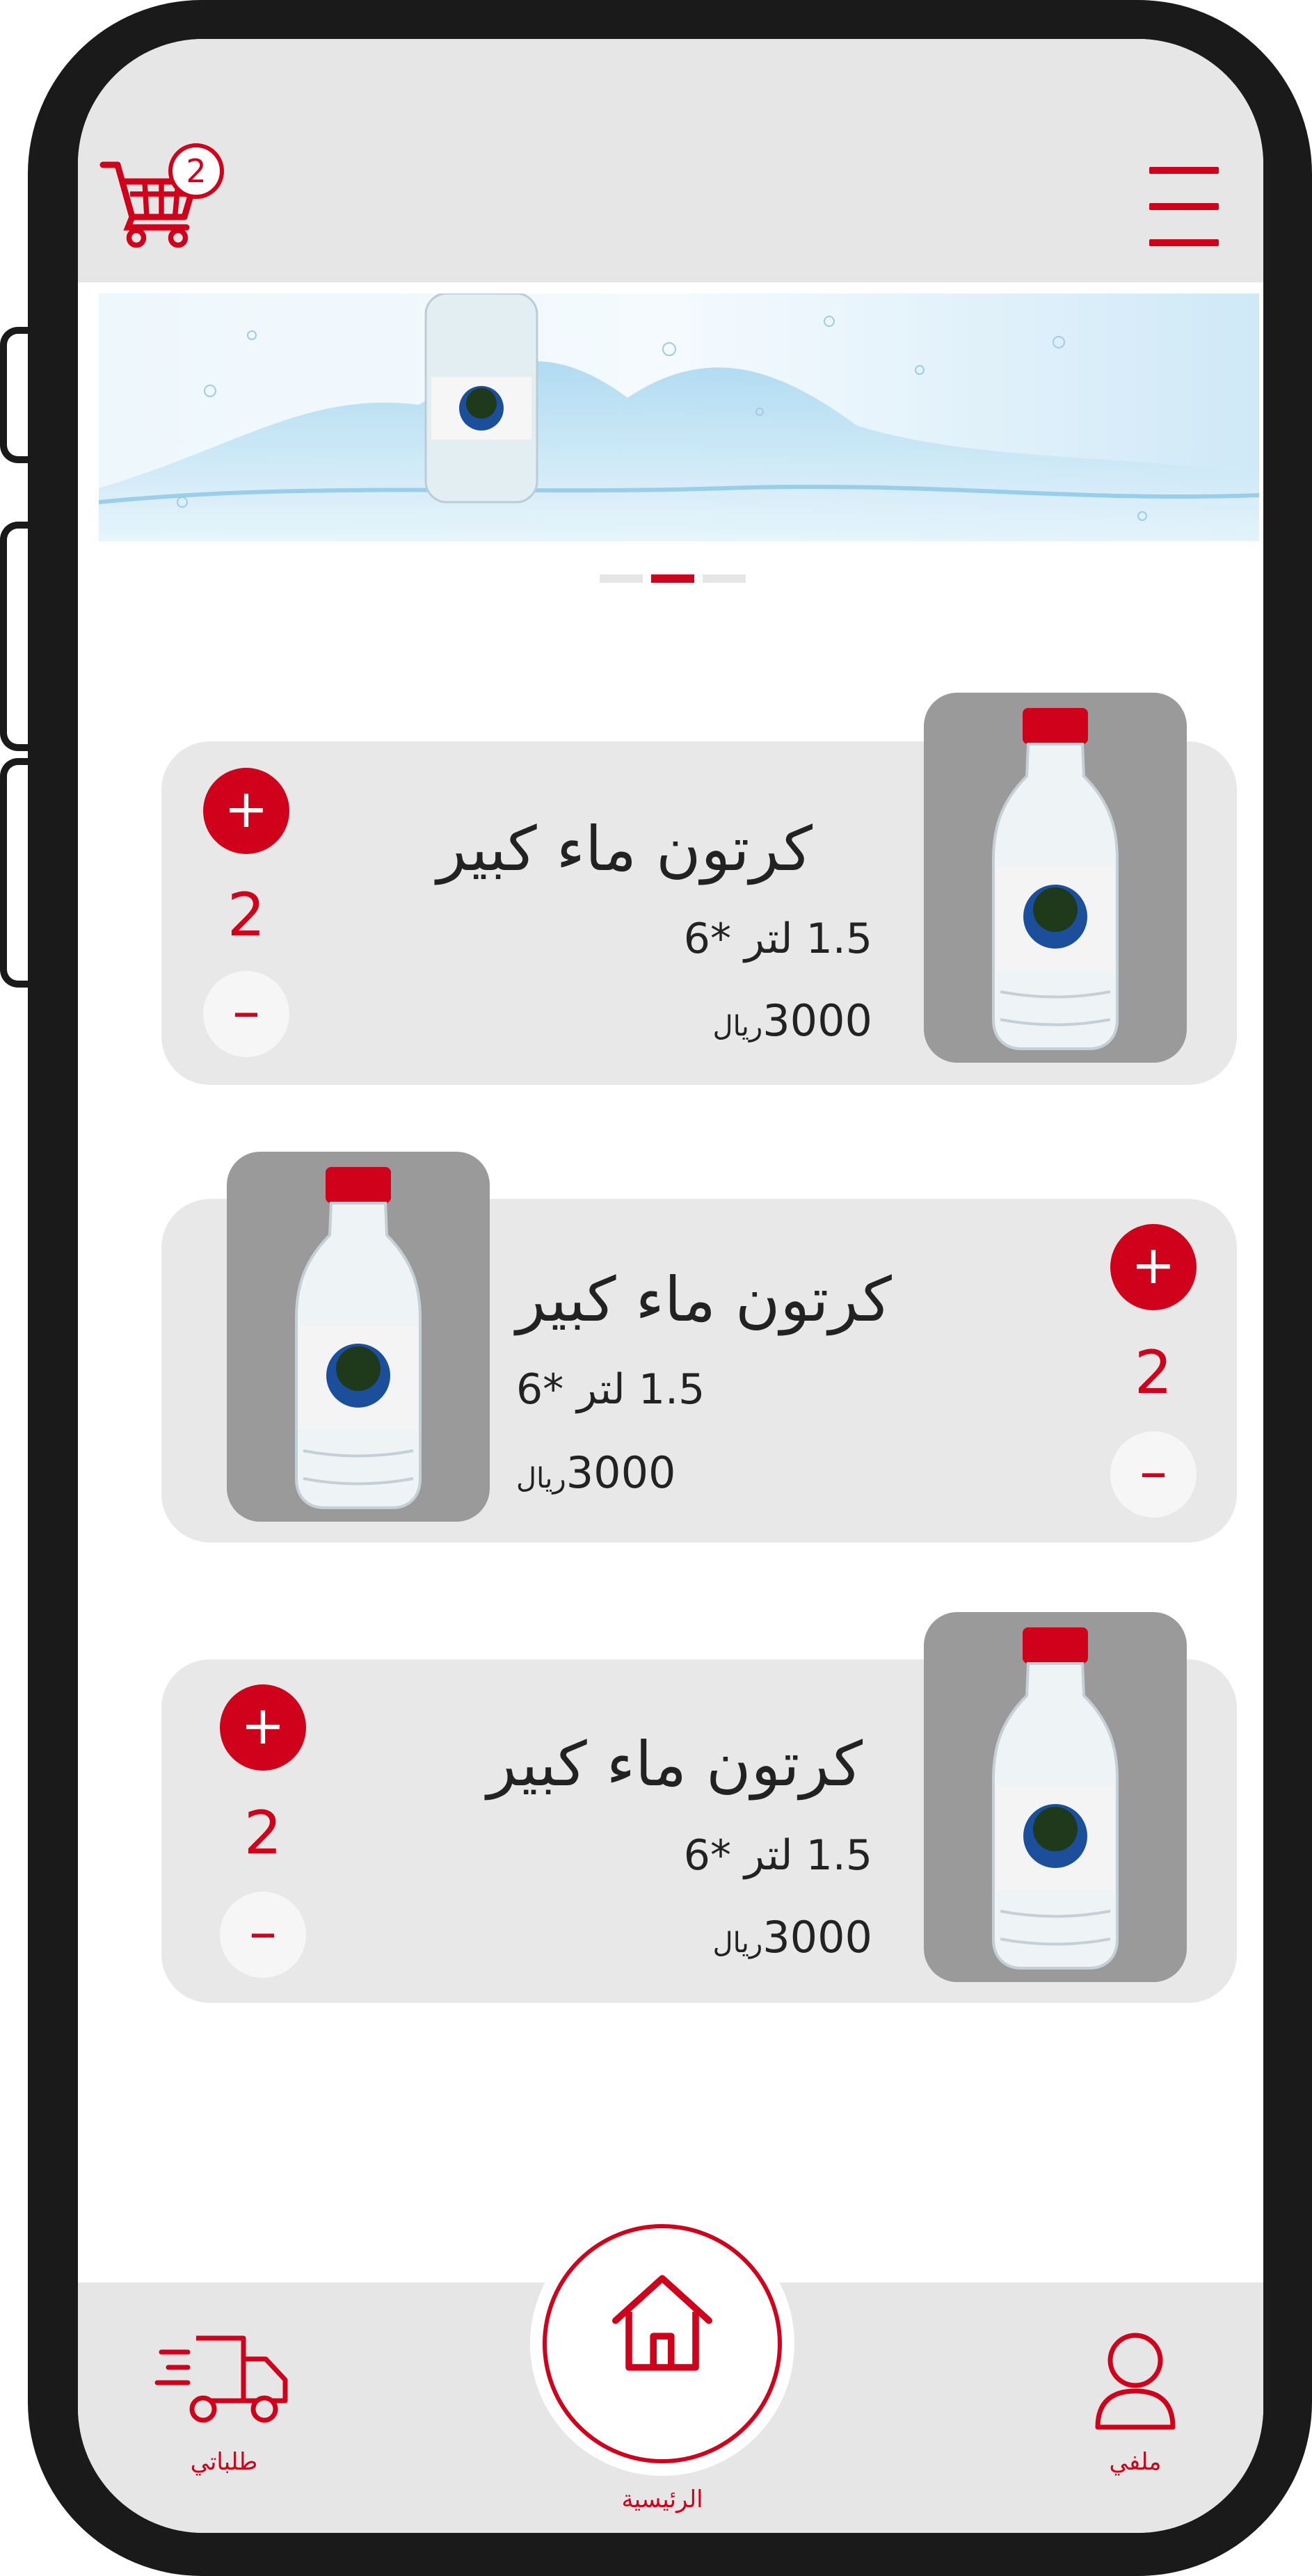 This screenshot has height=2576, width=1312. What do you see at coordinates (224, 2462) in the screenshot?
I see `nav-orders-label: طلباتي` at bounding box center [224, 2462].